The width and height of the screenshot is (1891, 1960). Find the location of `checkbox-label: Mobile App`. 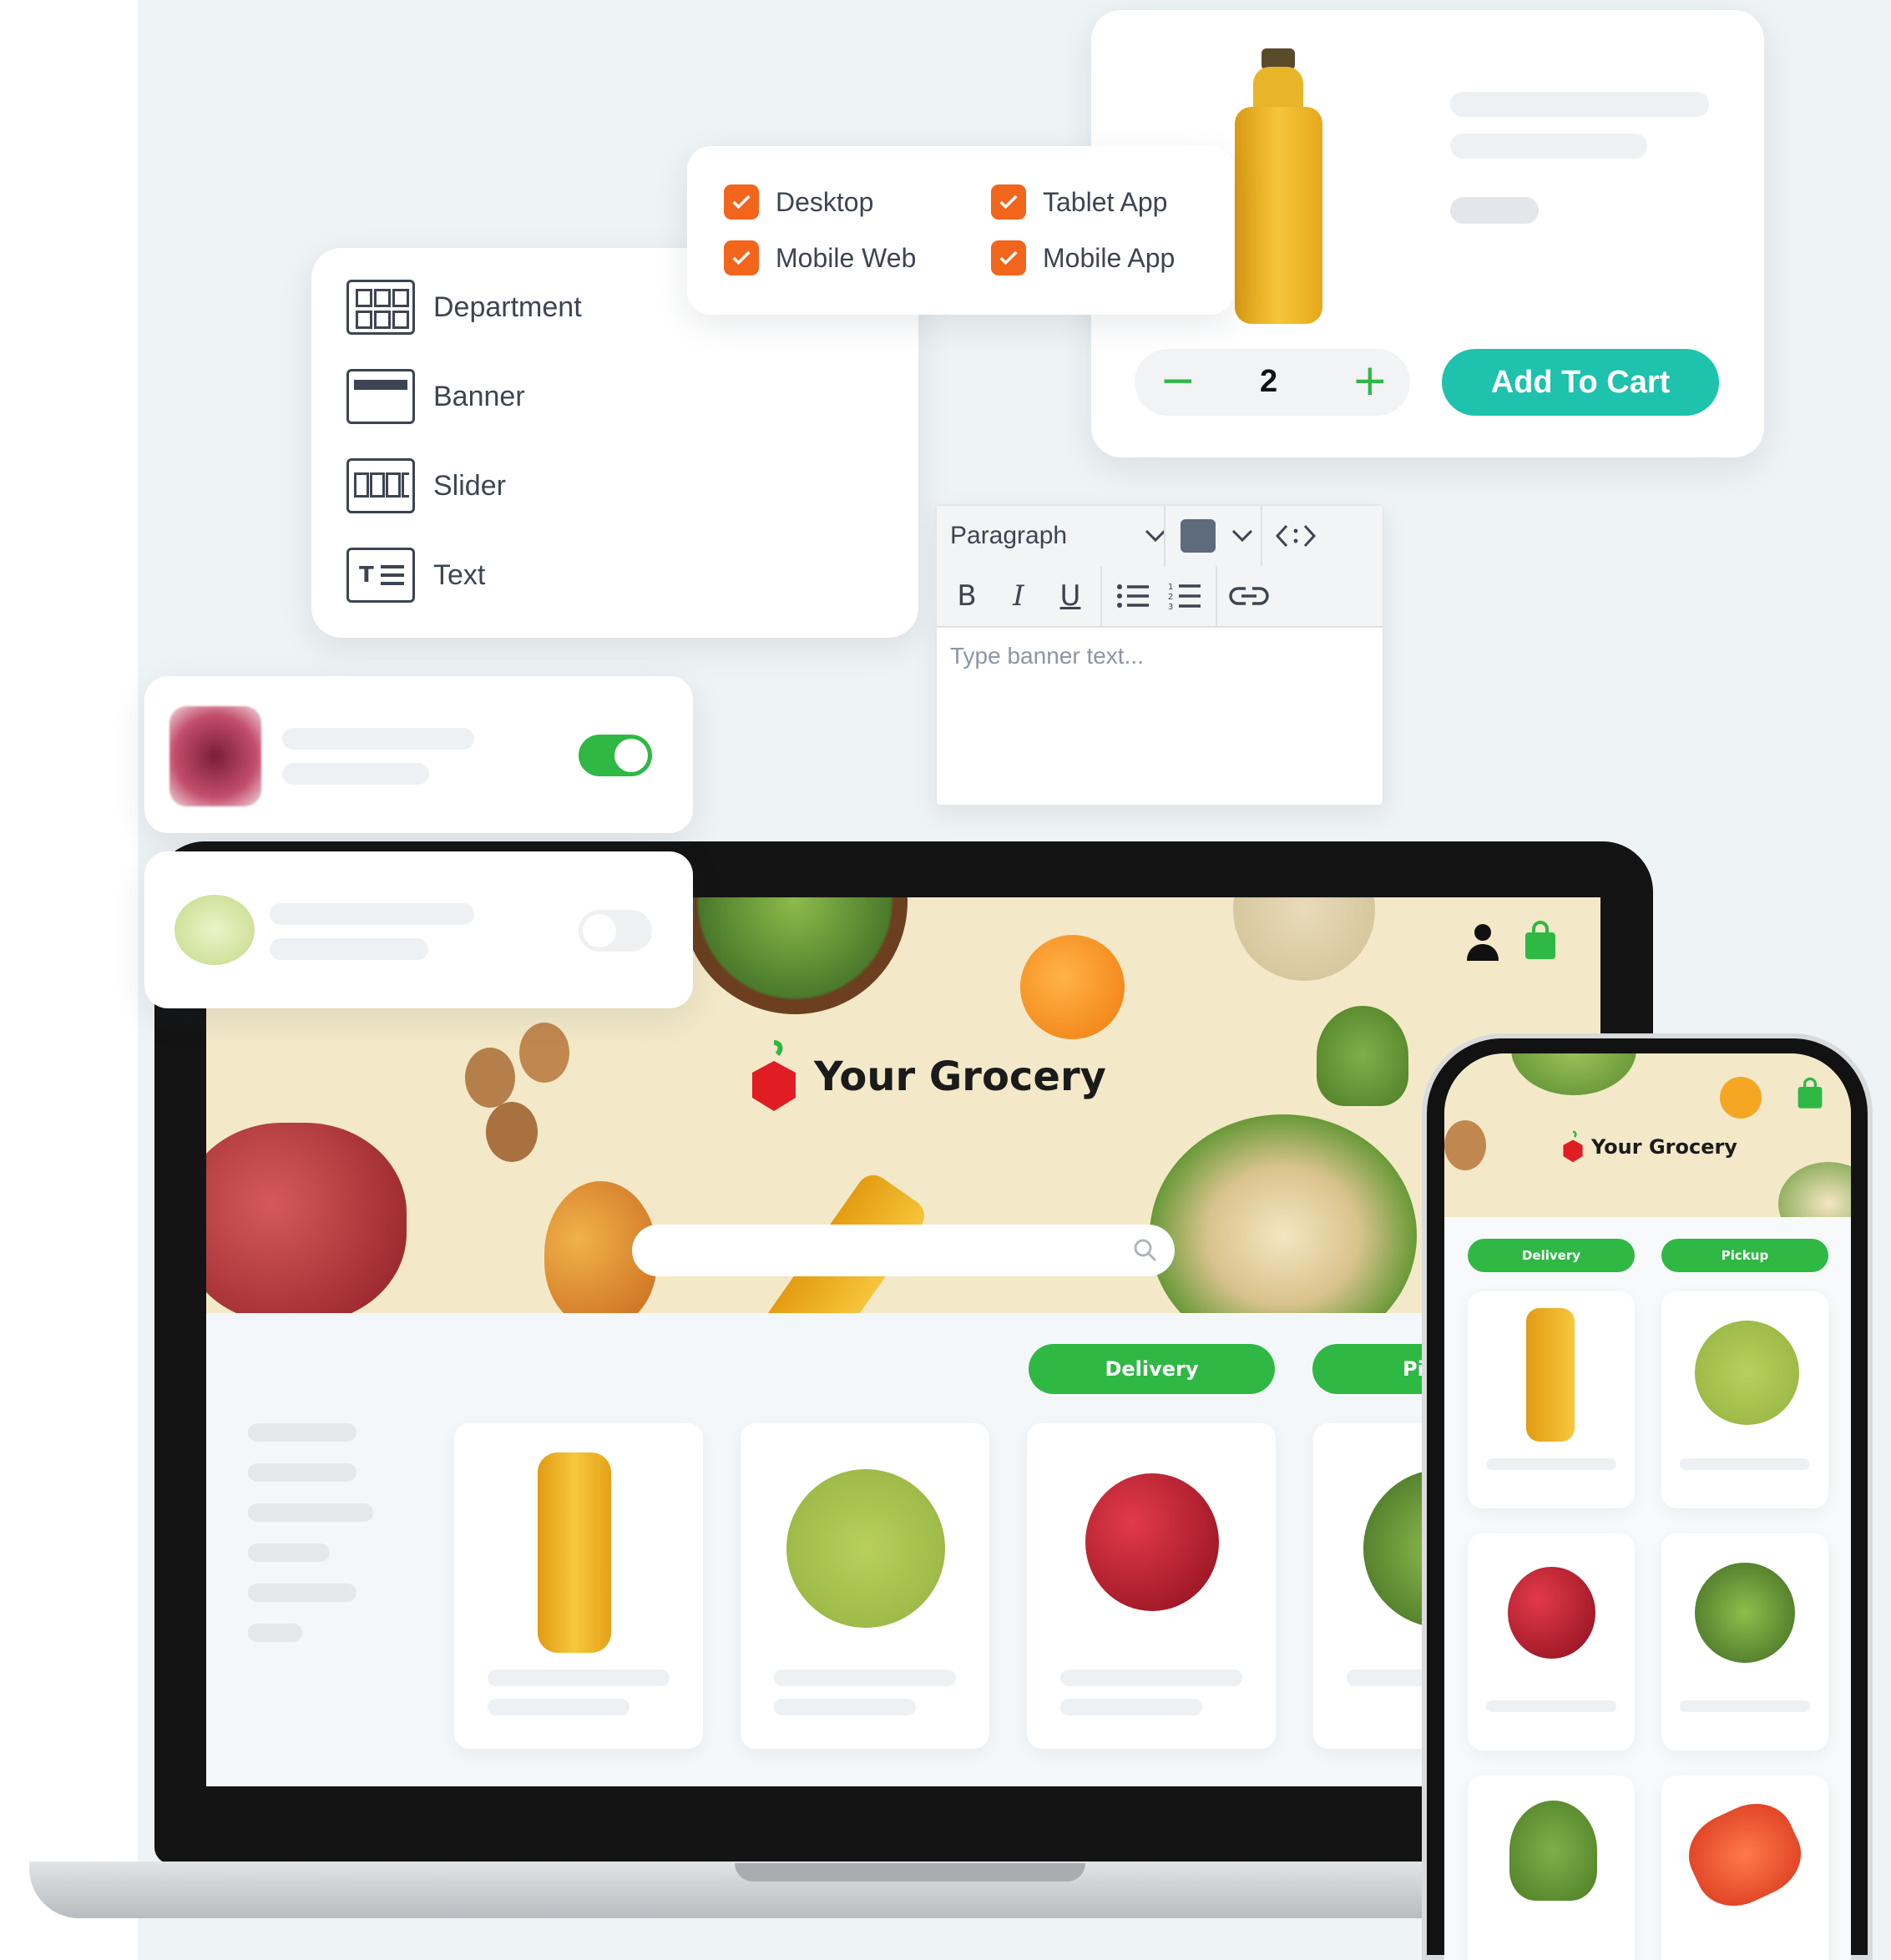

checkbox-label: Mobile App is located at coordinates (1109, 257).